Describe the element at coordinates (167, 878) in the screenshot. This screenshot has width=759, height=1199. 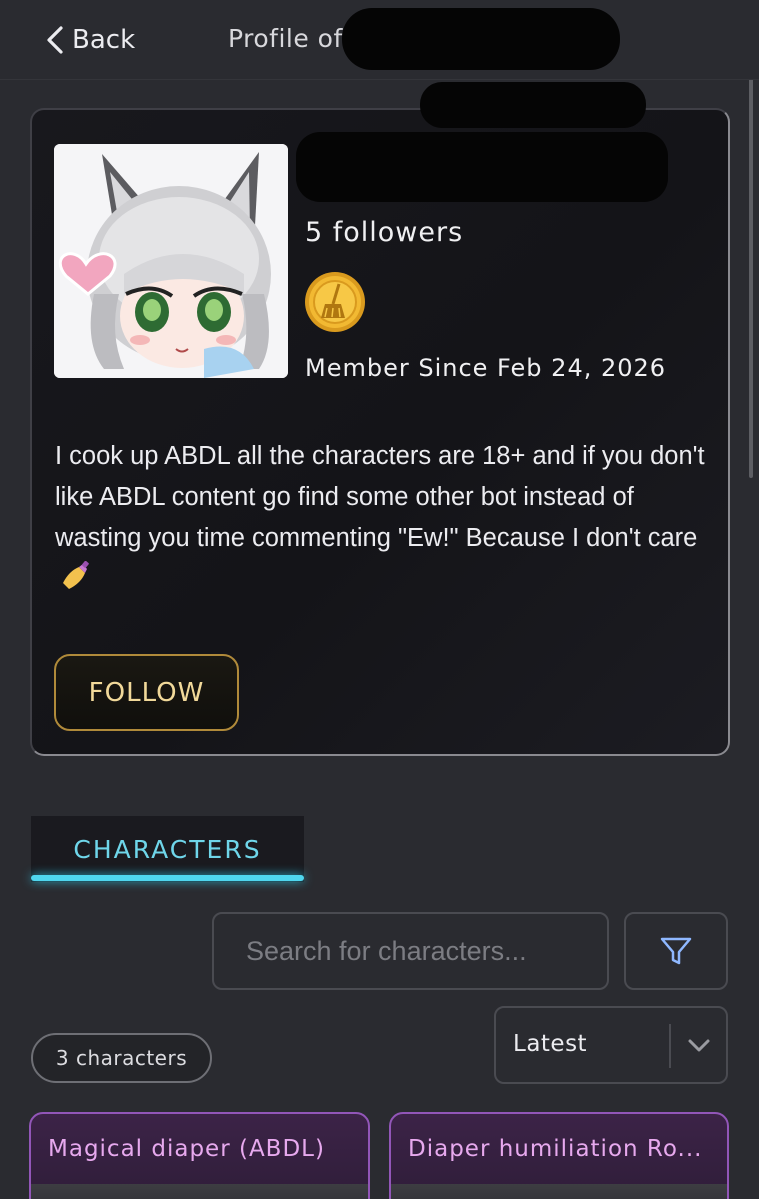
I see `active-tab-indicator` at that location.